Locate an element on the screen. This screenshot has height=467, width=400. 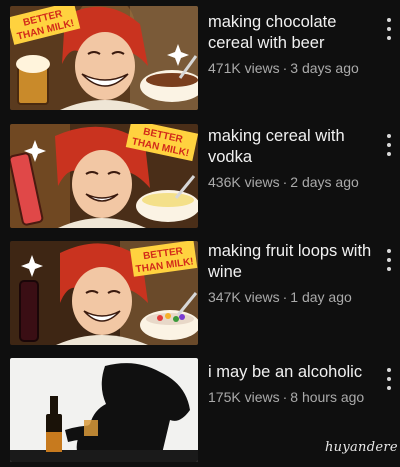
upload-age: 3 days ago is located at coordinates (324, 68).